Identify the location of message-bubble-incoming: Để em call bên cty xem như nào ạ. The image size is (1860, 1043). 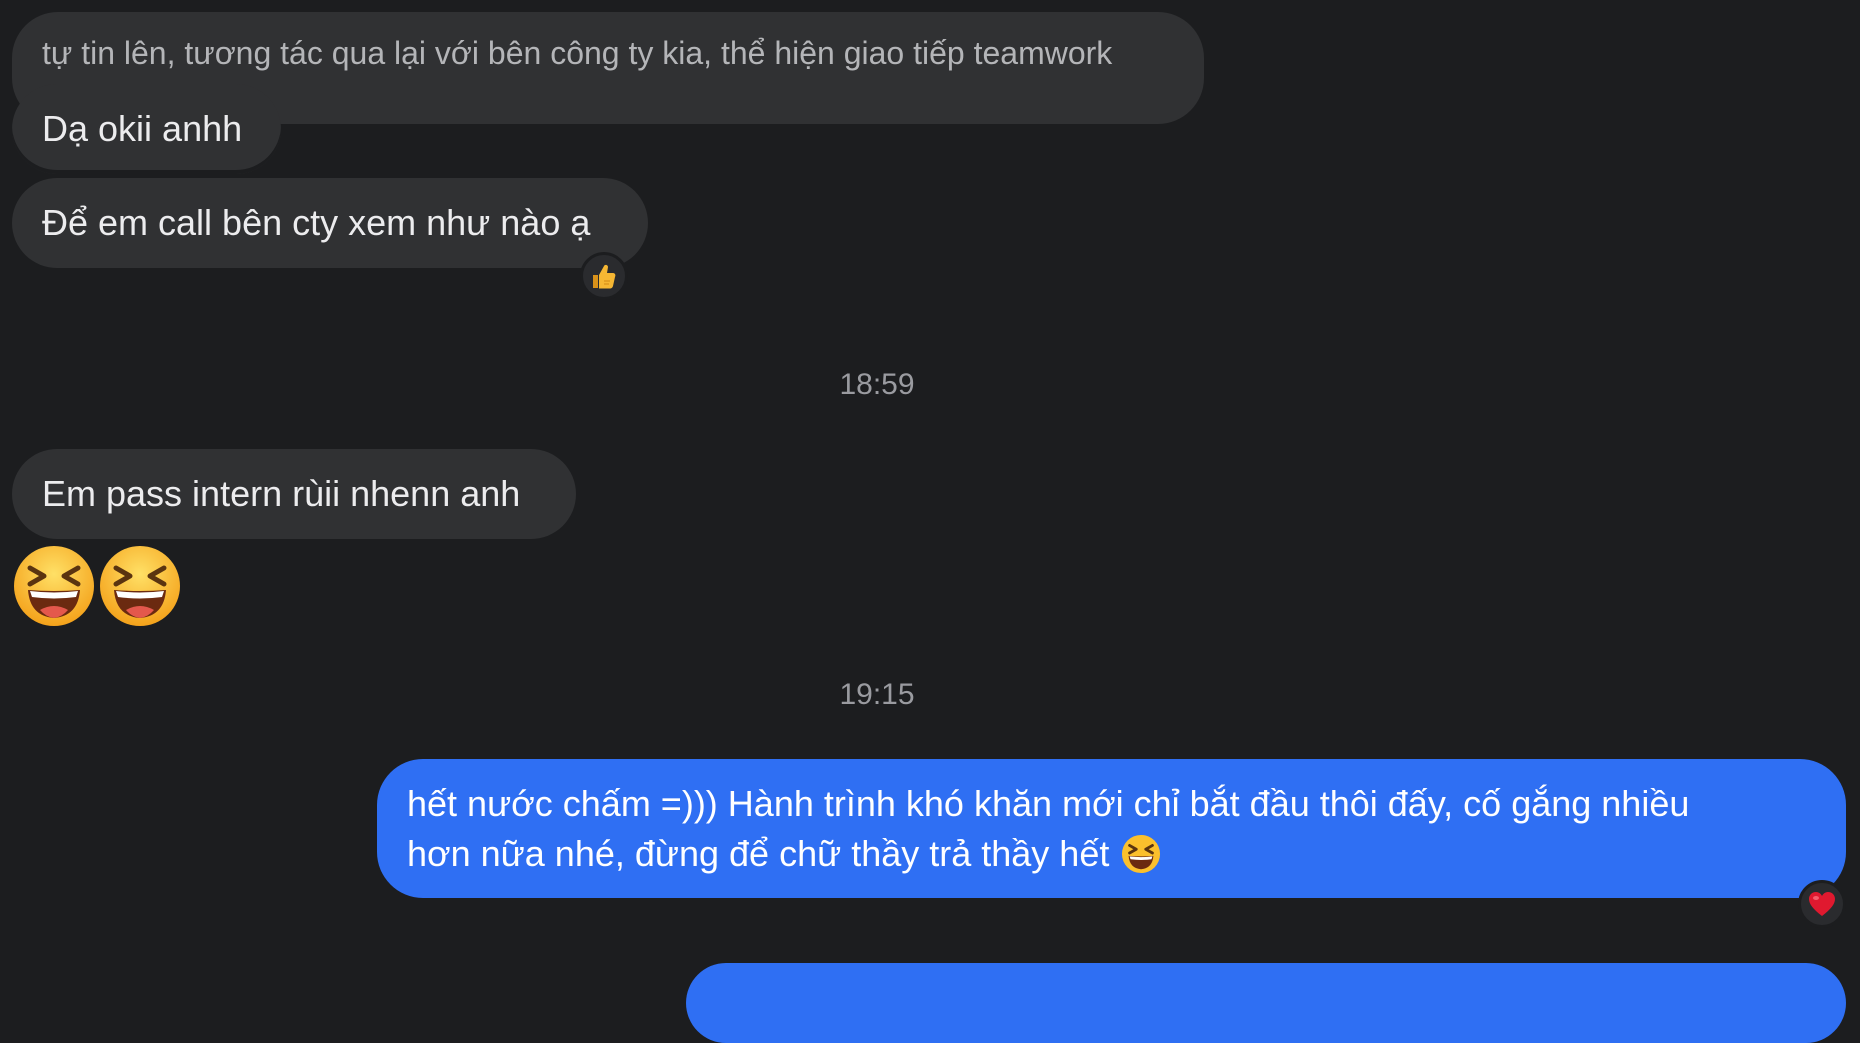
(330, 223).